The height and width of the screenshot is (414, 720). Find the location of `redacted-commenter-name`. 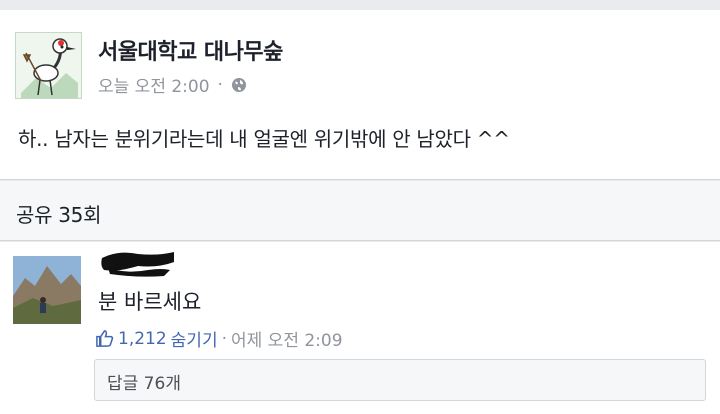

redacted-commenter-name is located at coordinates (137, 264).